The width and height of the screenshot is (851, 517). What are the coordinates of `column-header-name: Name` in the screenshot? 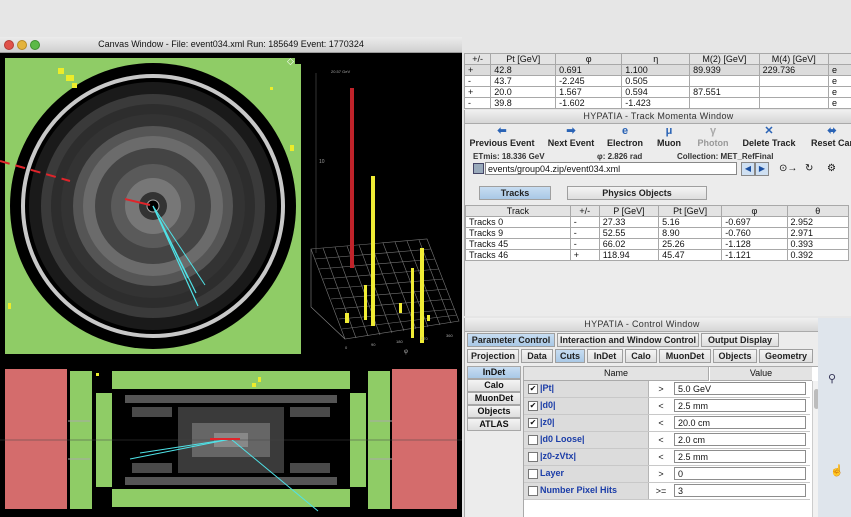 It's located at (616, 374).